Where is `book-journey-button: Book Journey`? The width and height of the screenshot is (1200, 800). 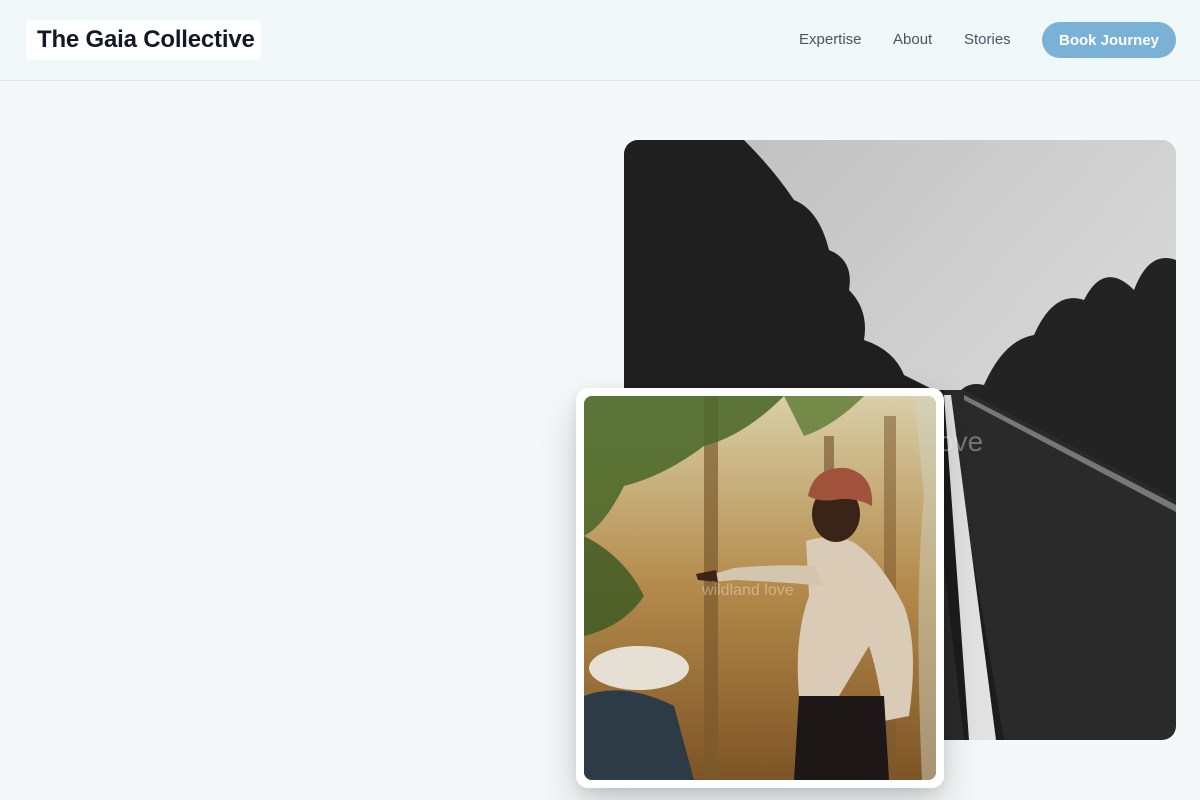 book-journey-button: Book Journey is located at coordinates (1109, 40).